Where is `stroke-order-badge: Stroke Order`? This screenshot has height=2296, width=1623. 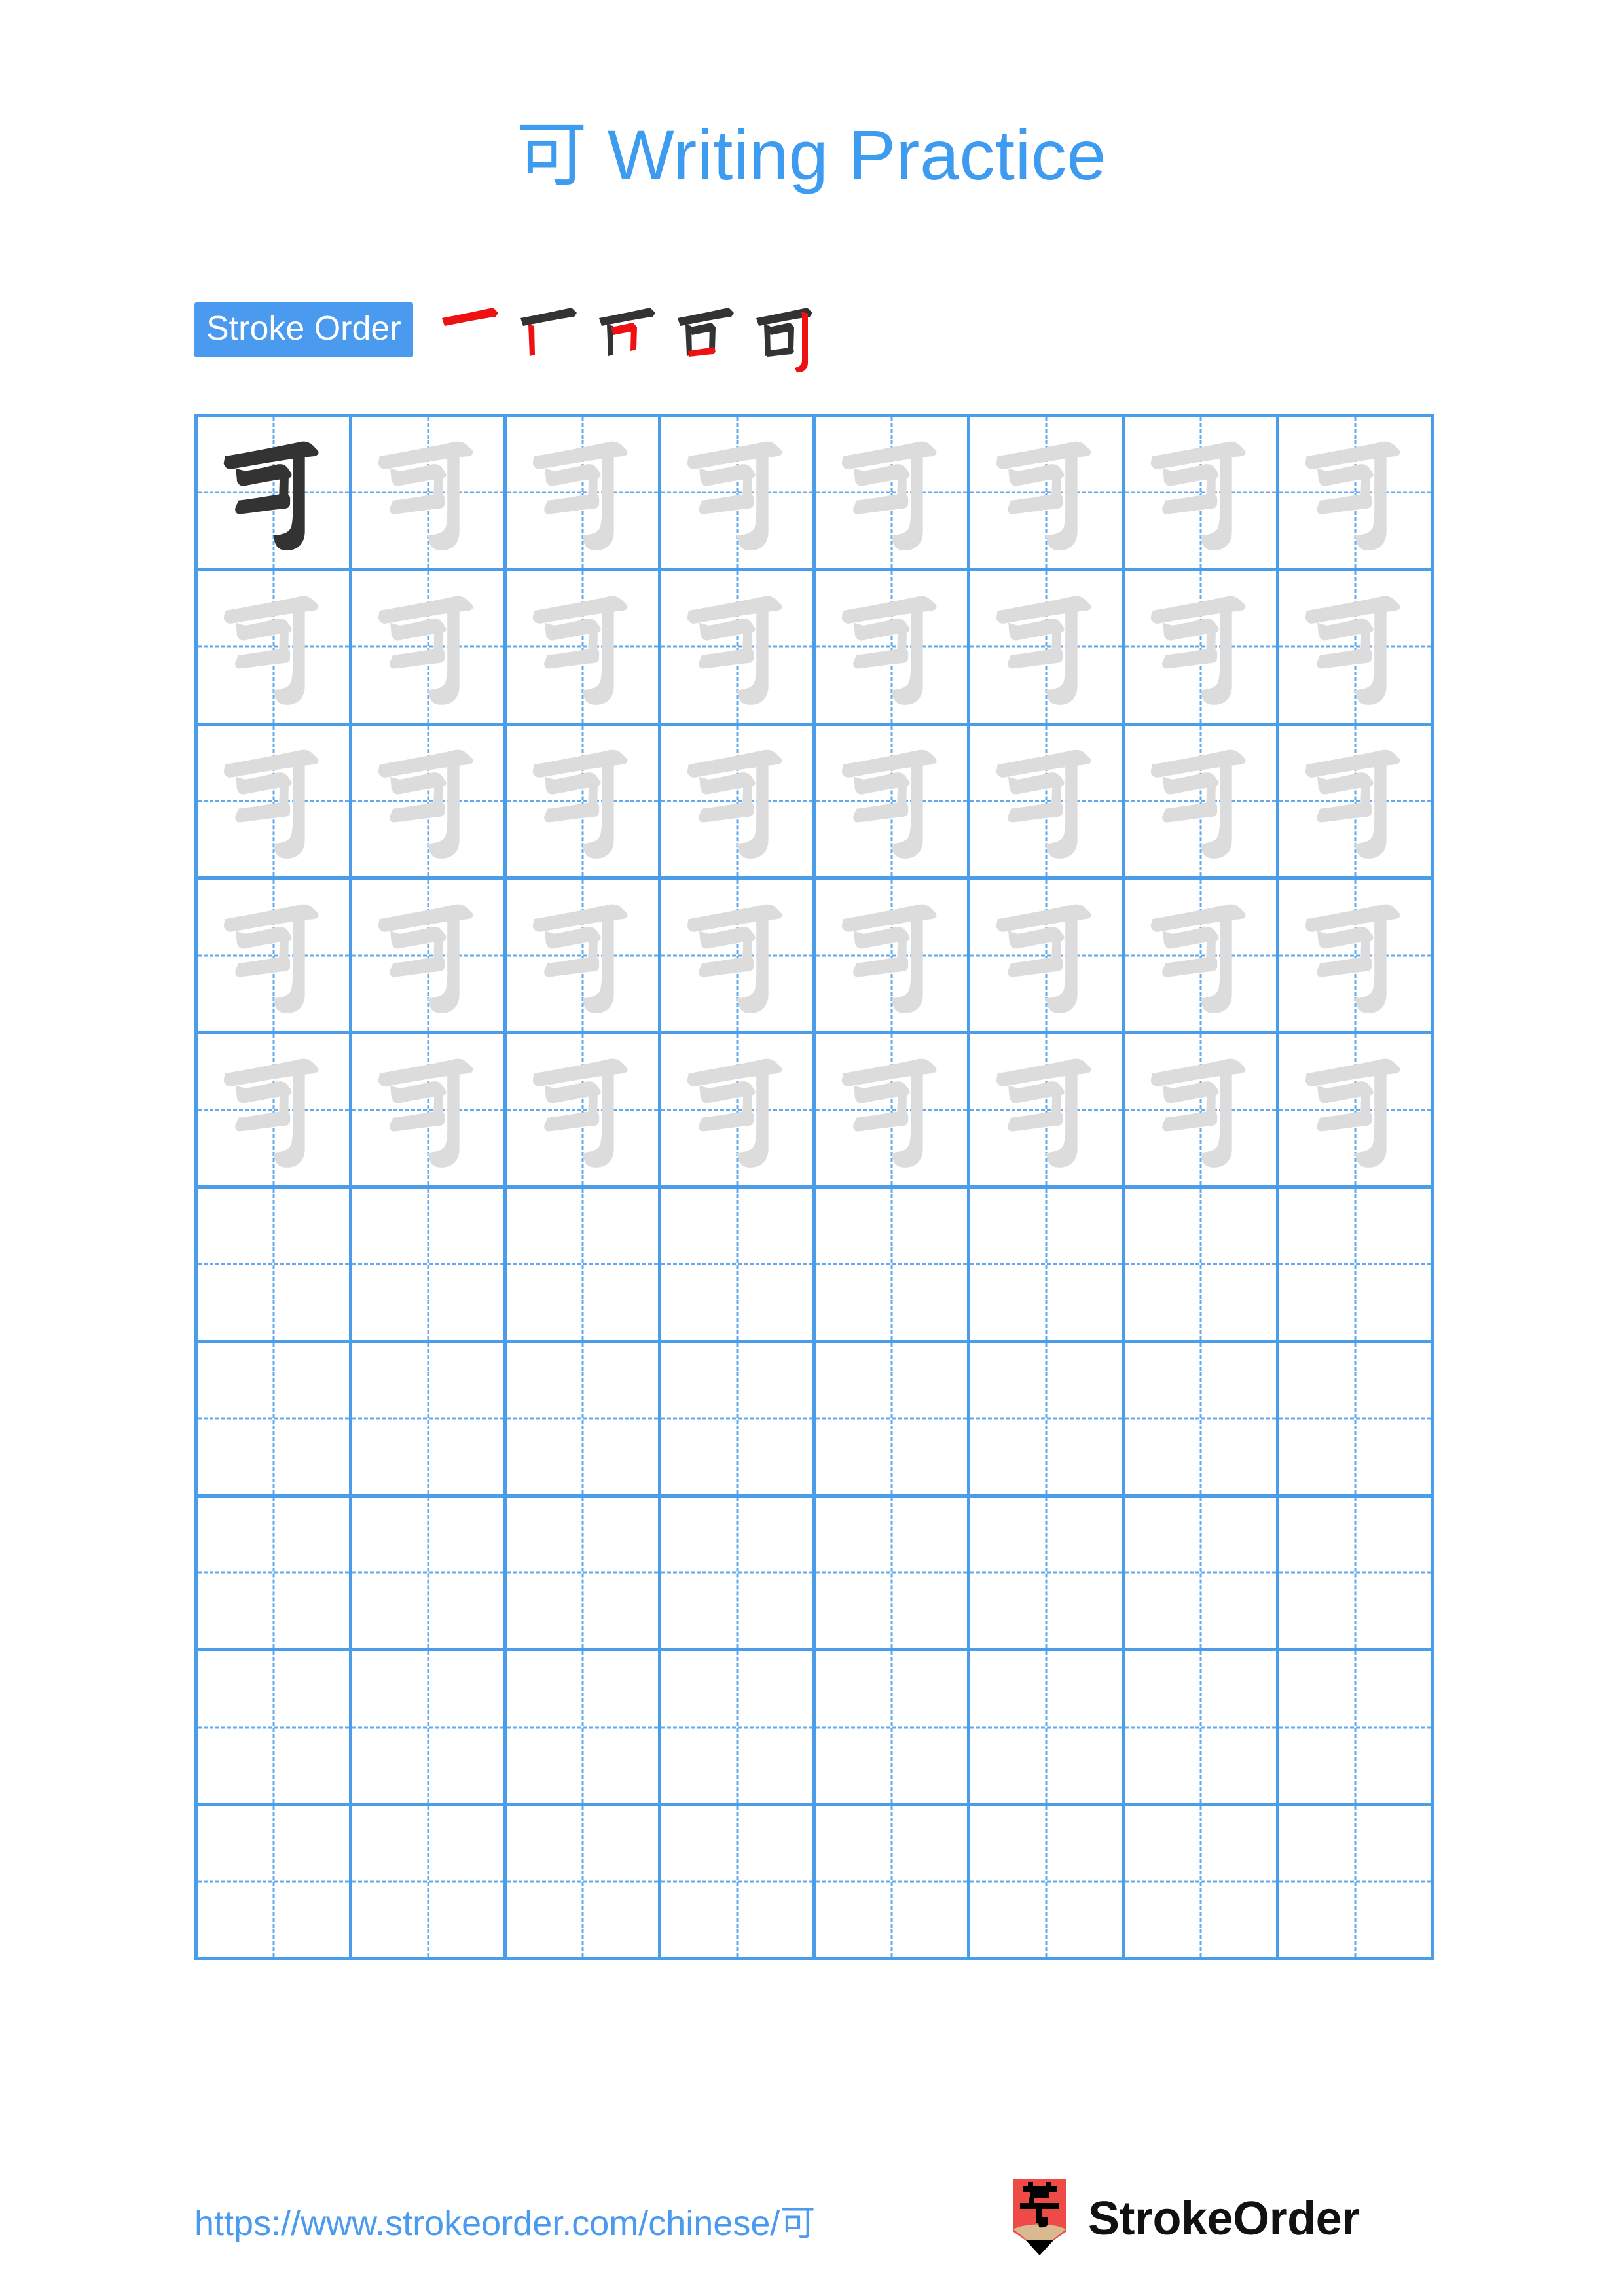 stroke-order-badge: Stroke Order is located at coordinates (303, 329).